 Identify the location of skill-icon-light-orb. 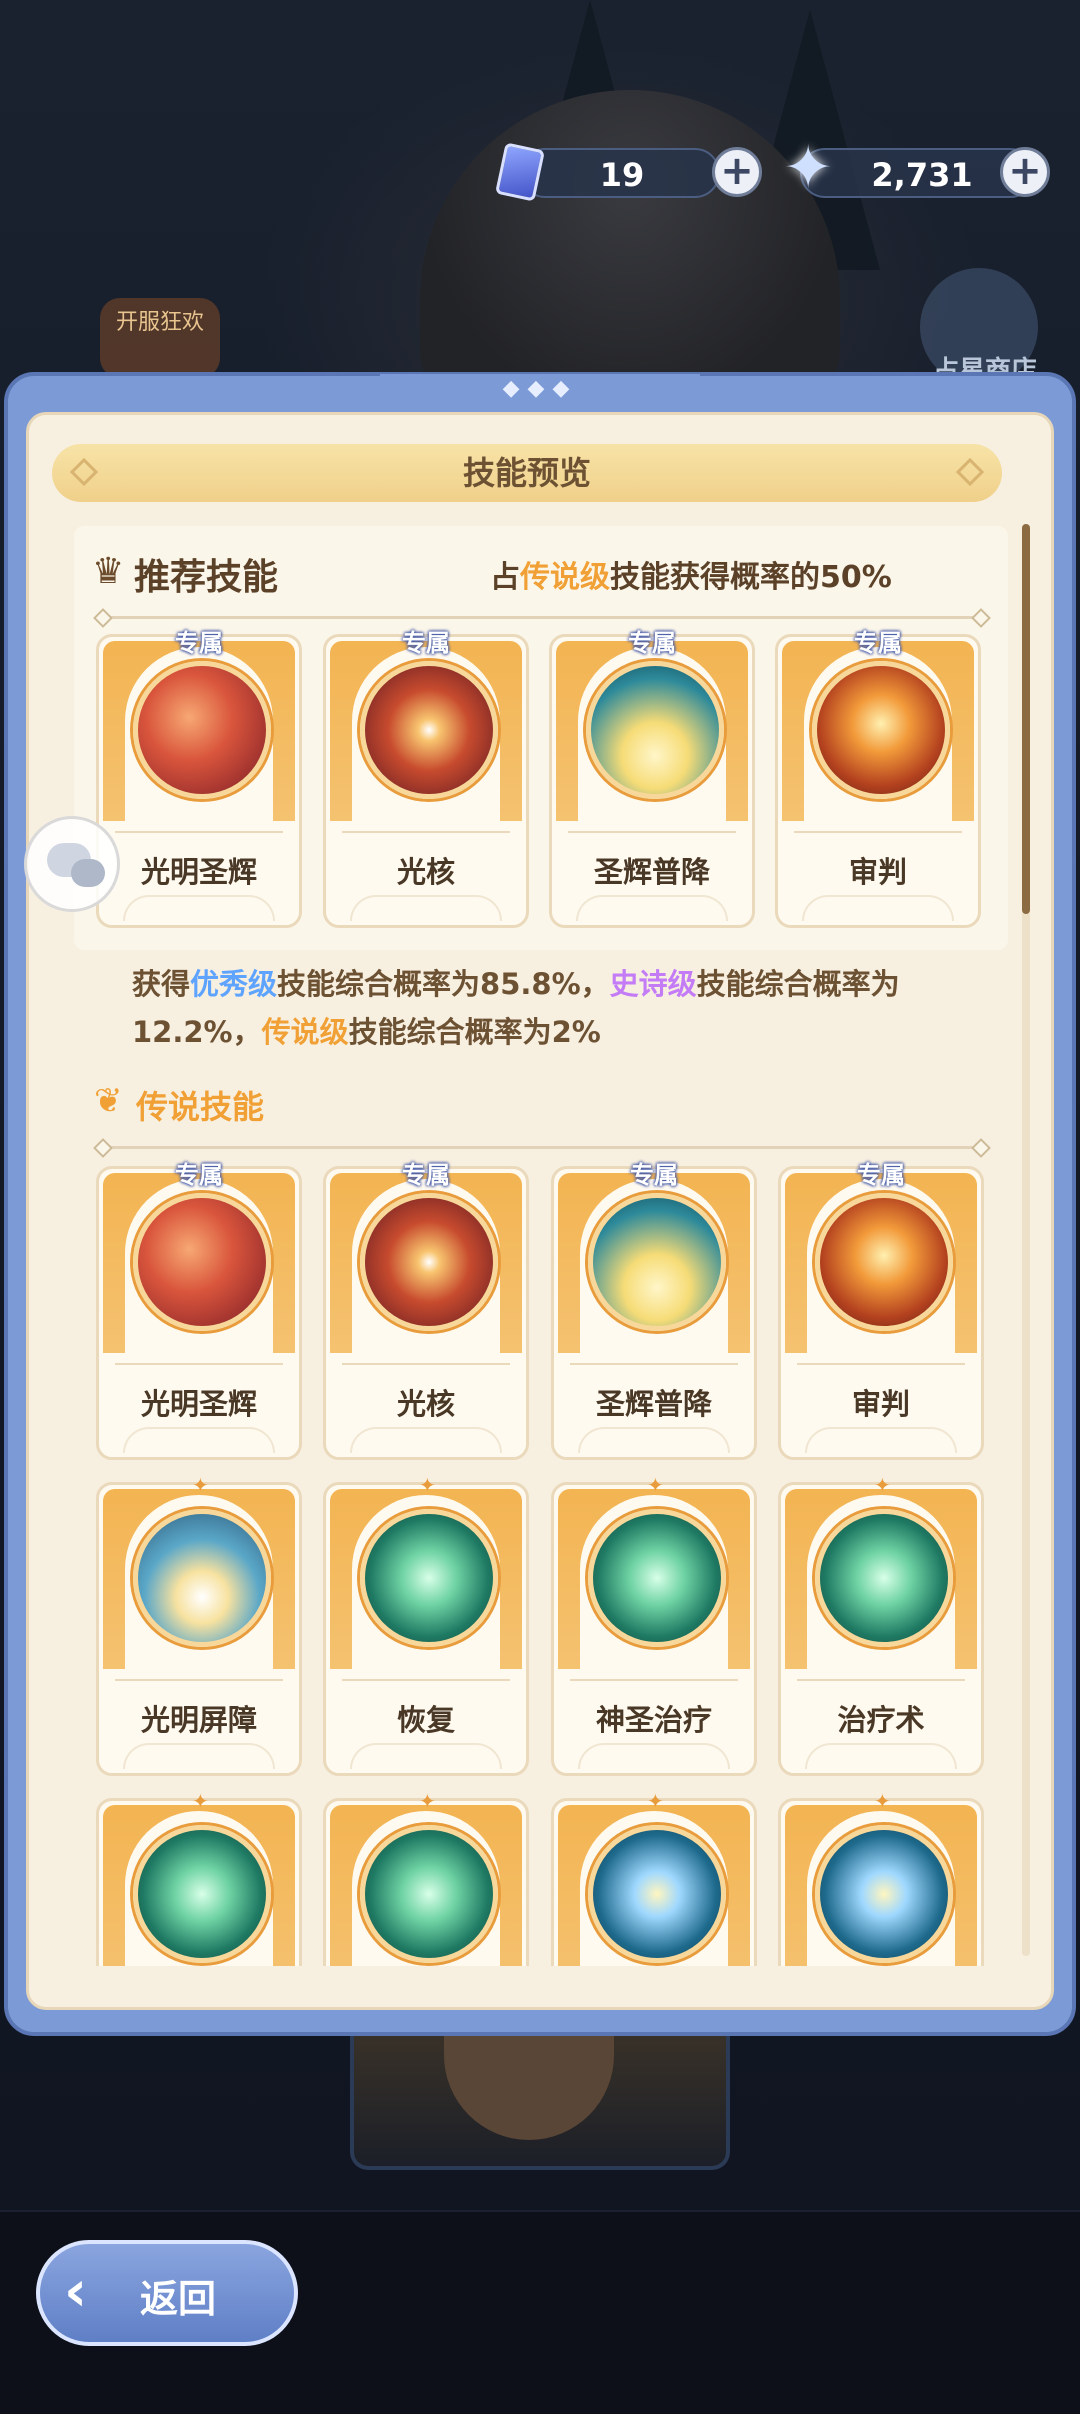
(657, 1894).